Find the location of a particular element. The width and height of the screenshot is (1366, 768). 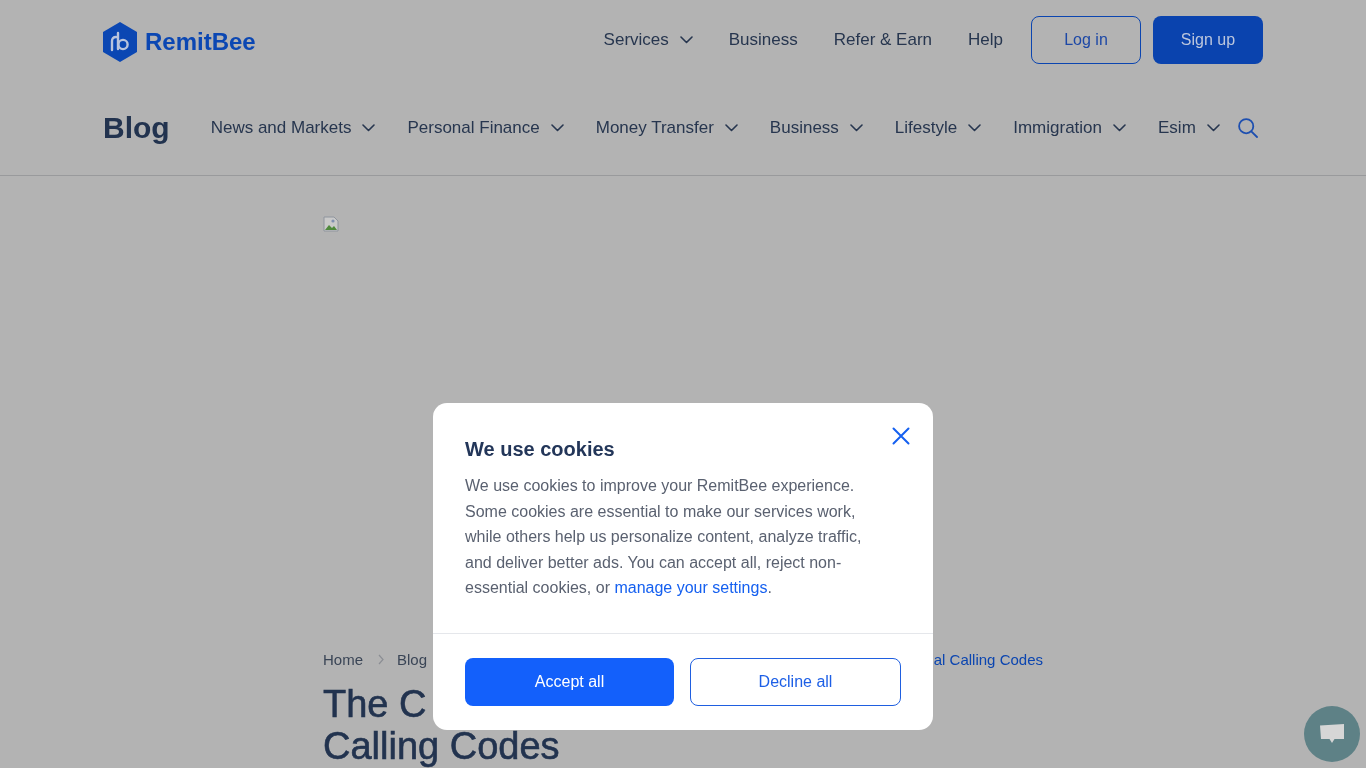

nav-link: Business is located at coordinates (763, 40).